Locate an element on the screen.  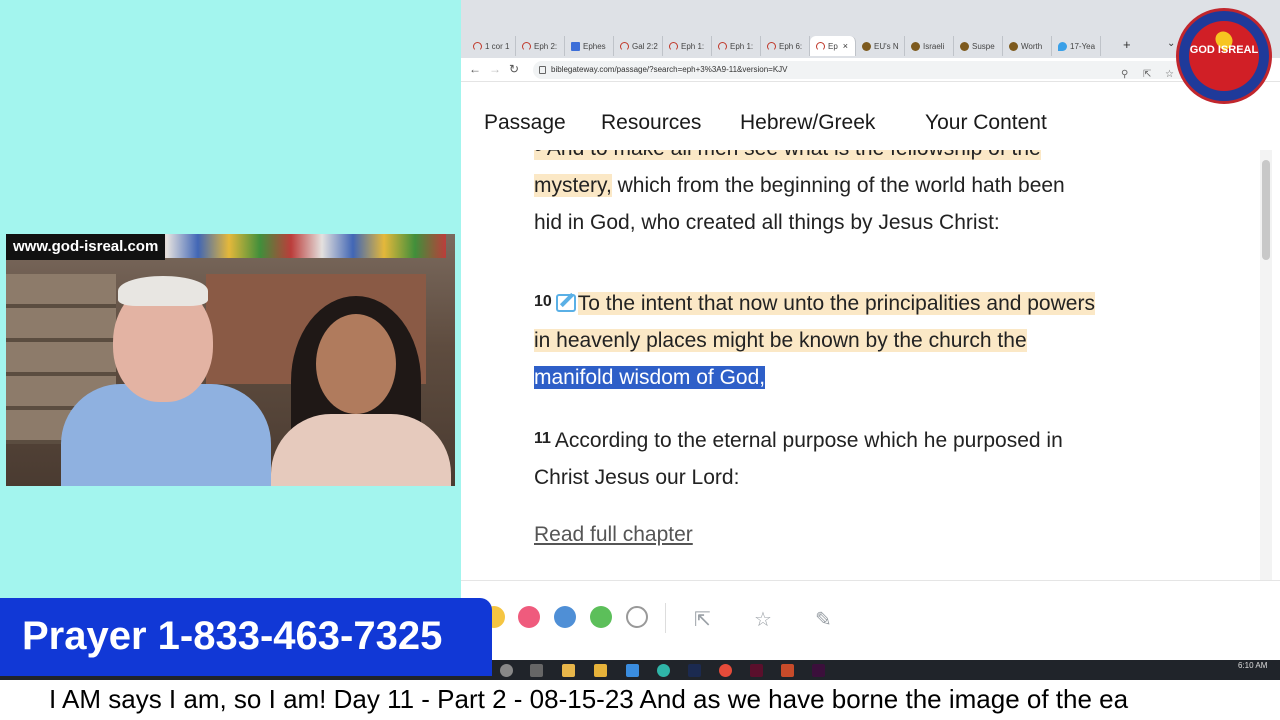
tab-label: Eph 2: is located at coordinates (546, 46).